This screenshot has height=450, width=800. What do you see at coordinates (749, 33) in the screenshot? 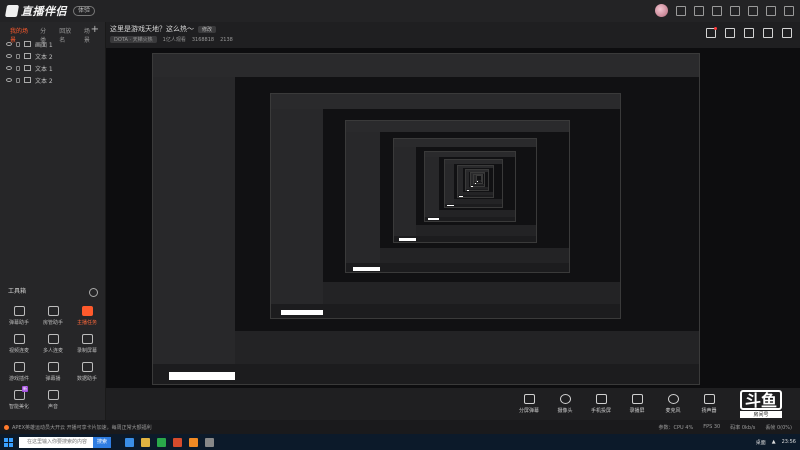
I see `save-icon` at bounding box center [749, 33].